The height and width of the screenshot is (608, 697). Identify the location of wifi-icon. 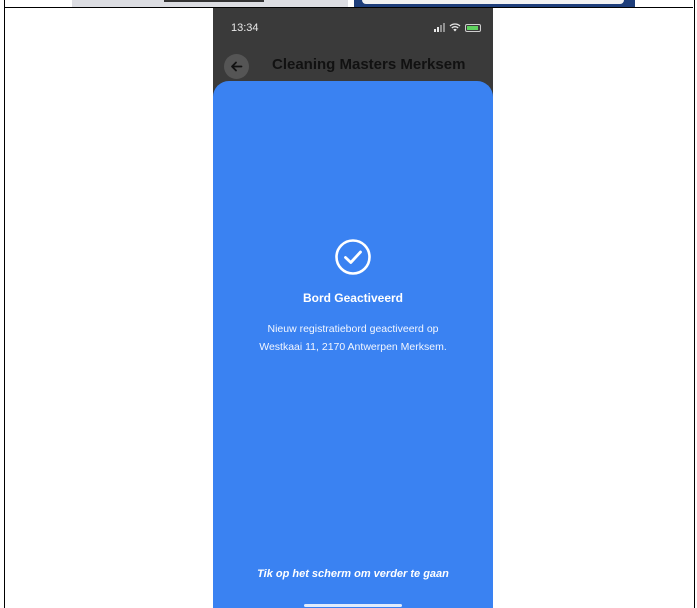
(455, 27).